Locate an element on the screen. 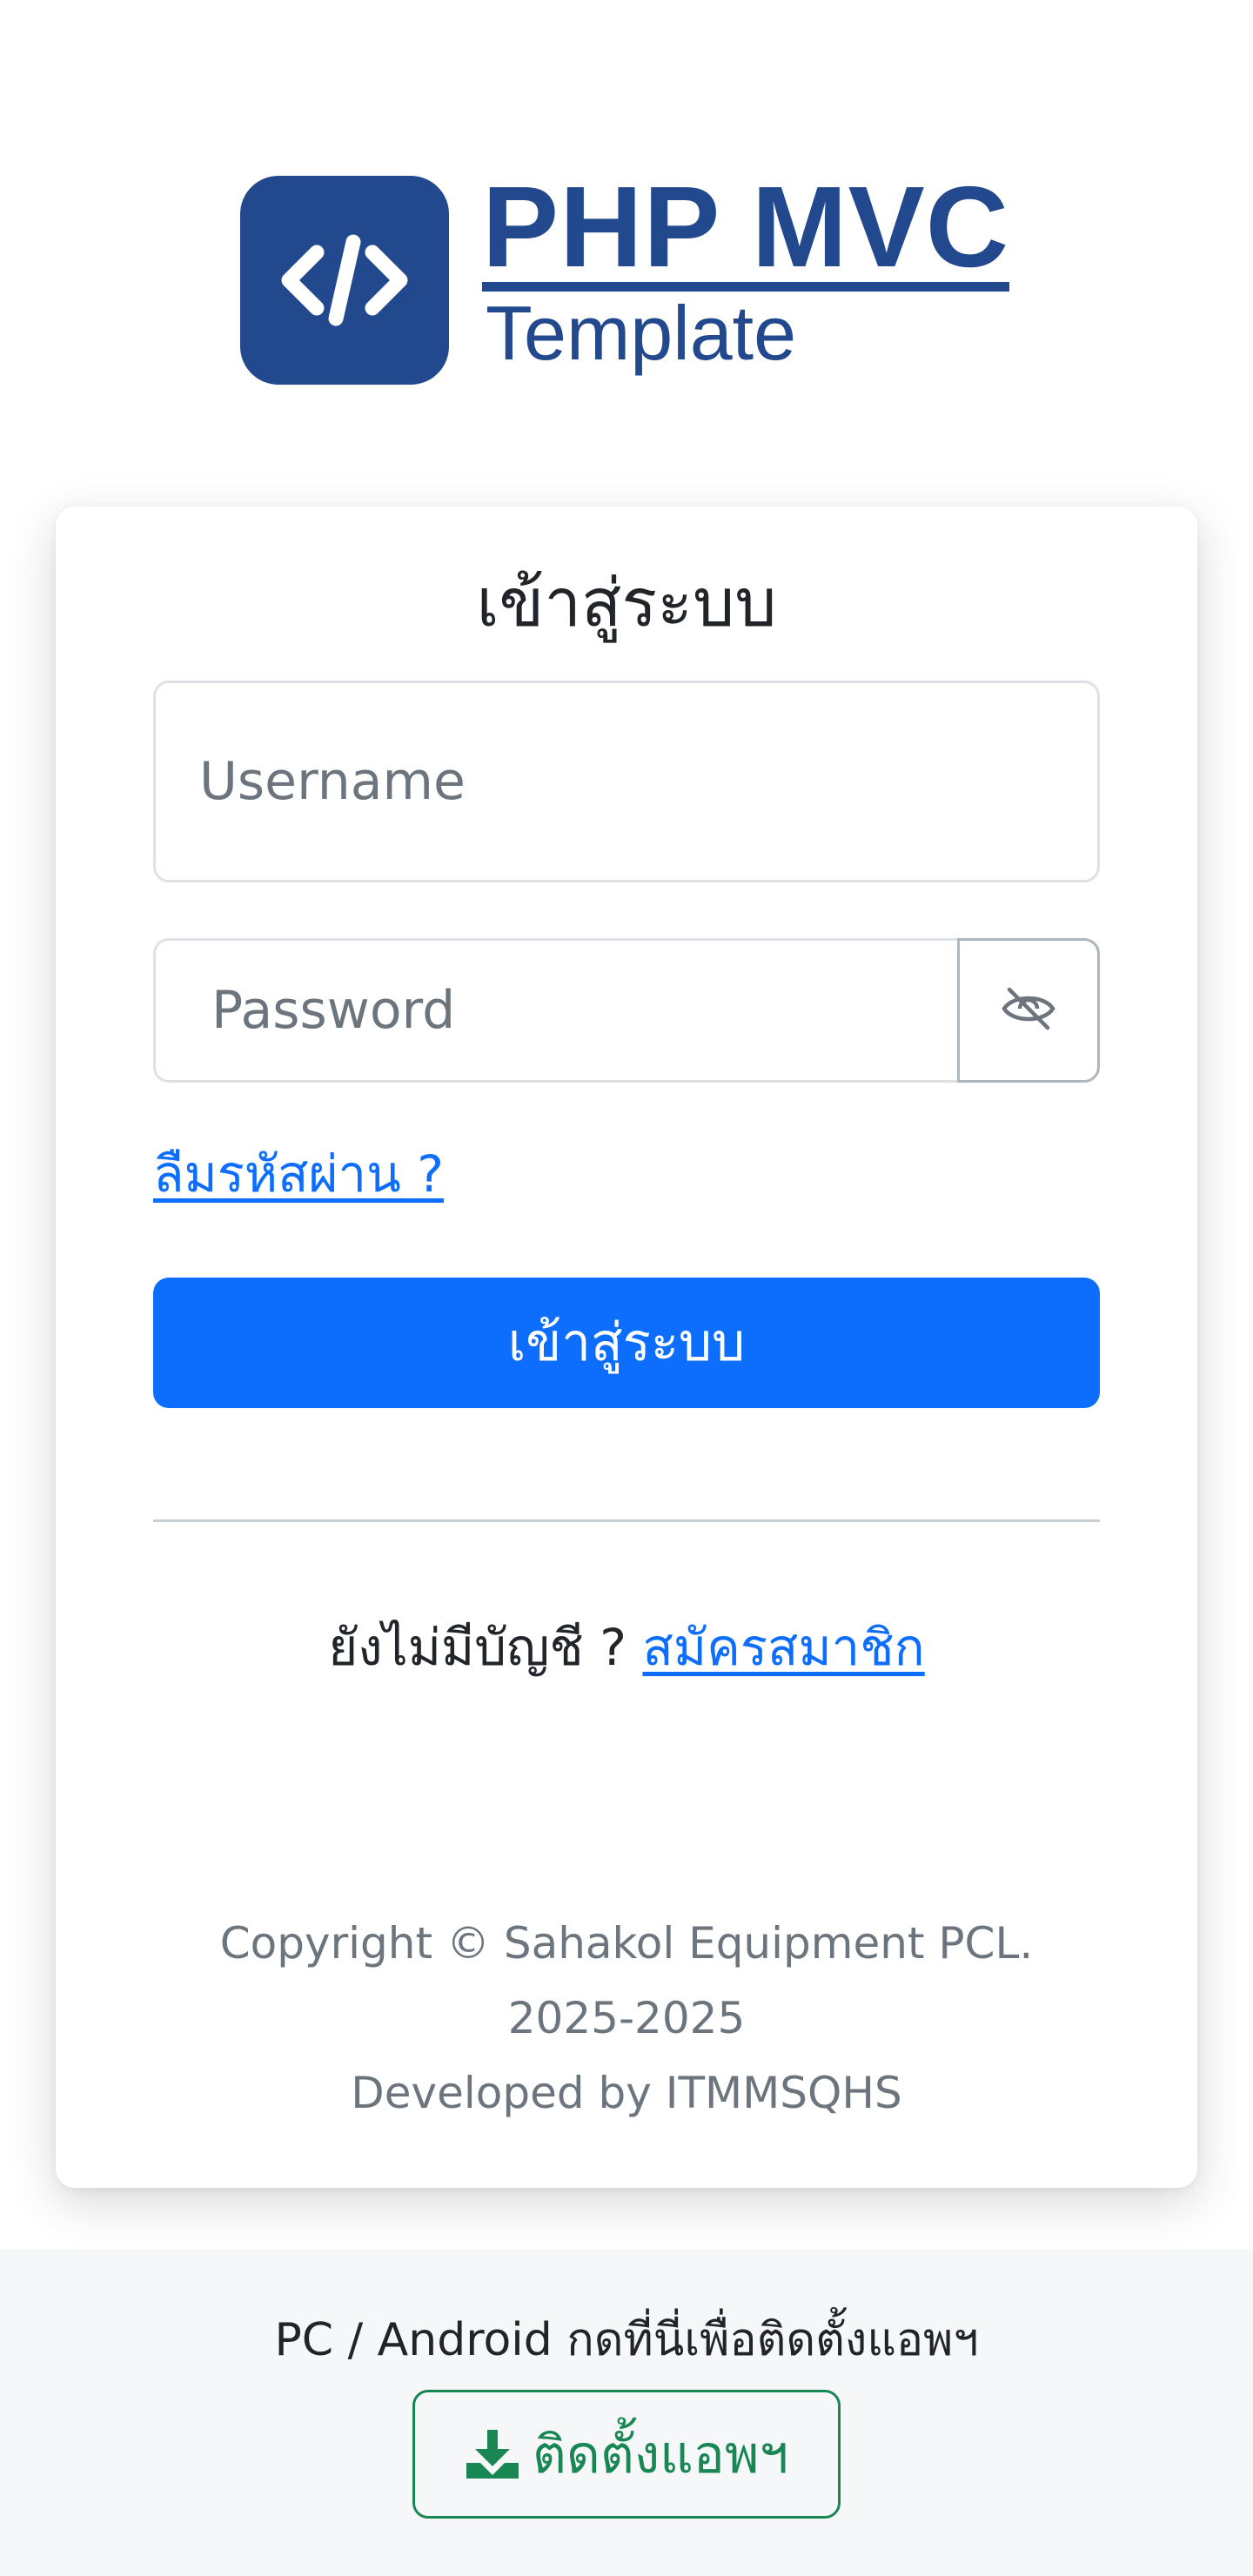  app-logo: PHP MVC Template is located at coordinates (625, 274).